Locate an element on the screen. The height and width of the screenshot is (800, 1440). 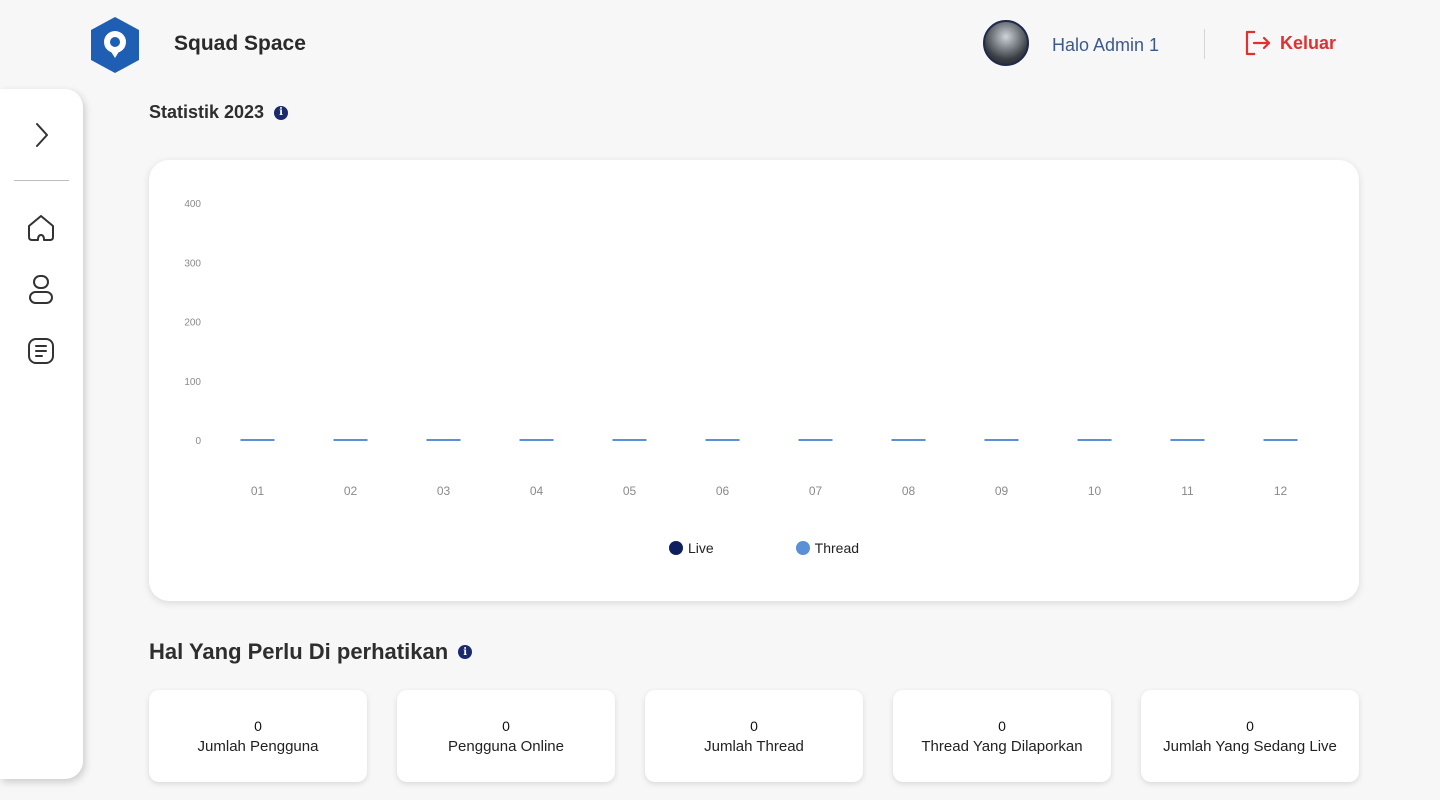
sidebar-item-threads is located at coordinates (41, 351).